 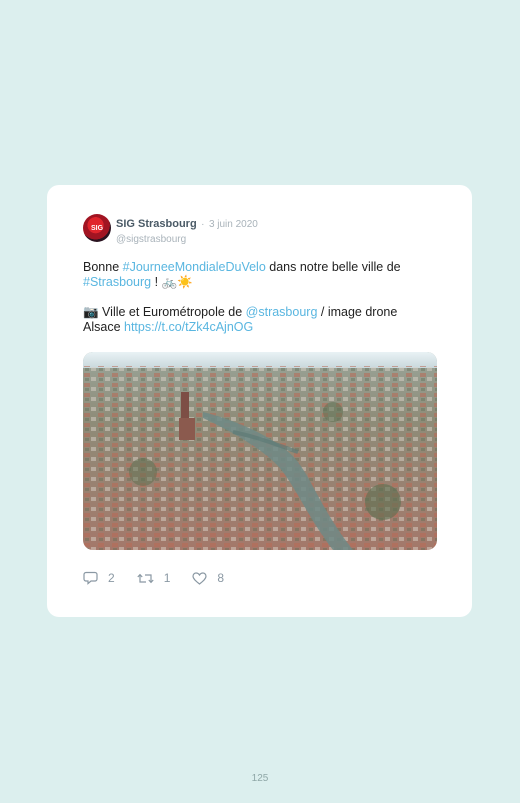 I want to click on heart-icon, so click(x=199, y=578).